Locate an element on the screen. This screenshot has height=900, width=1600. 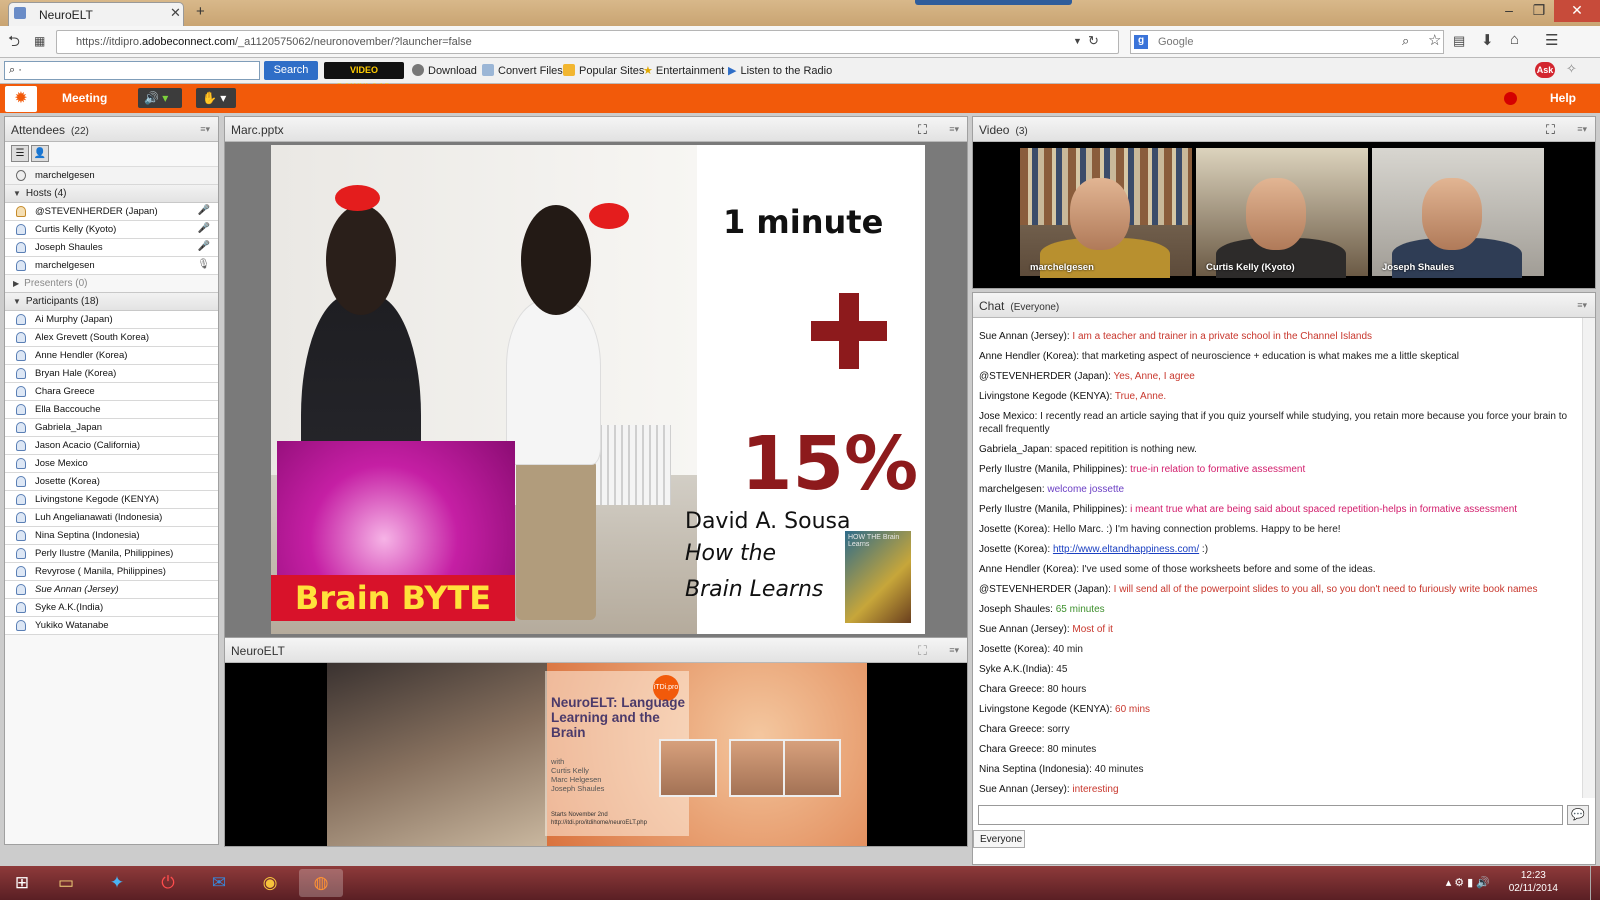
firefox-icon: ◍ is located at coordinates (321, 883).